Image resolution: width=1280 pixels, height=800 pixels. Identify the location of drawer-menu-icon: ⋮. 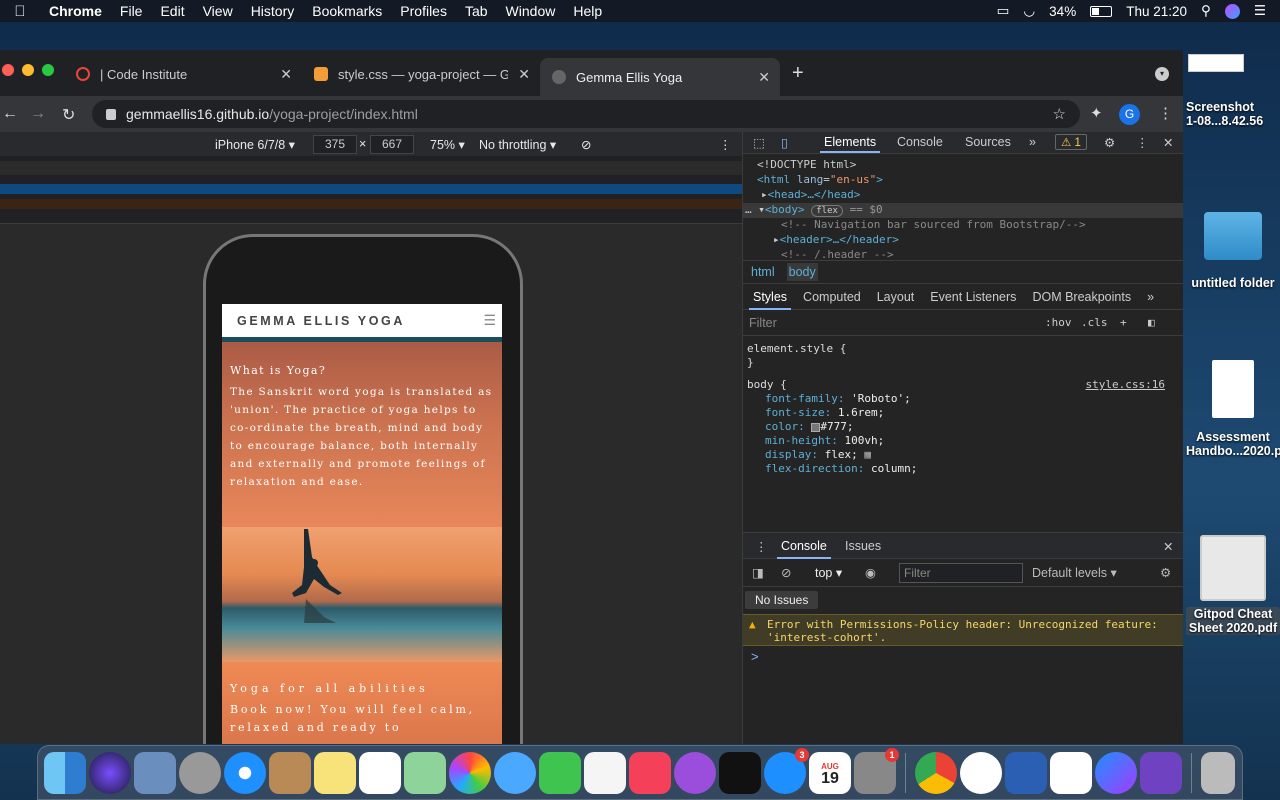
(761, 546).